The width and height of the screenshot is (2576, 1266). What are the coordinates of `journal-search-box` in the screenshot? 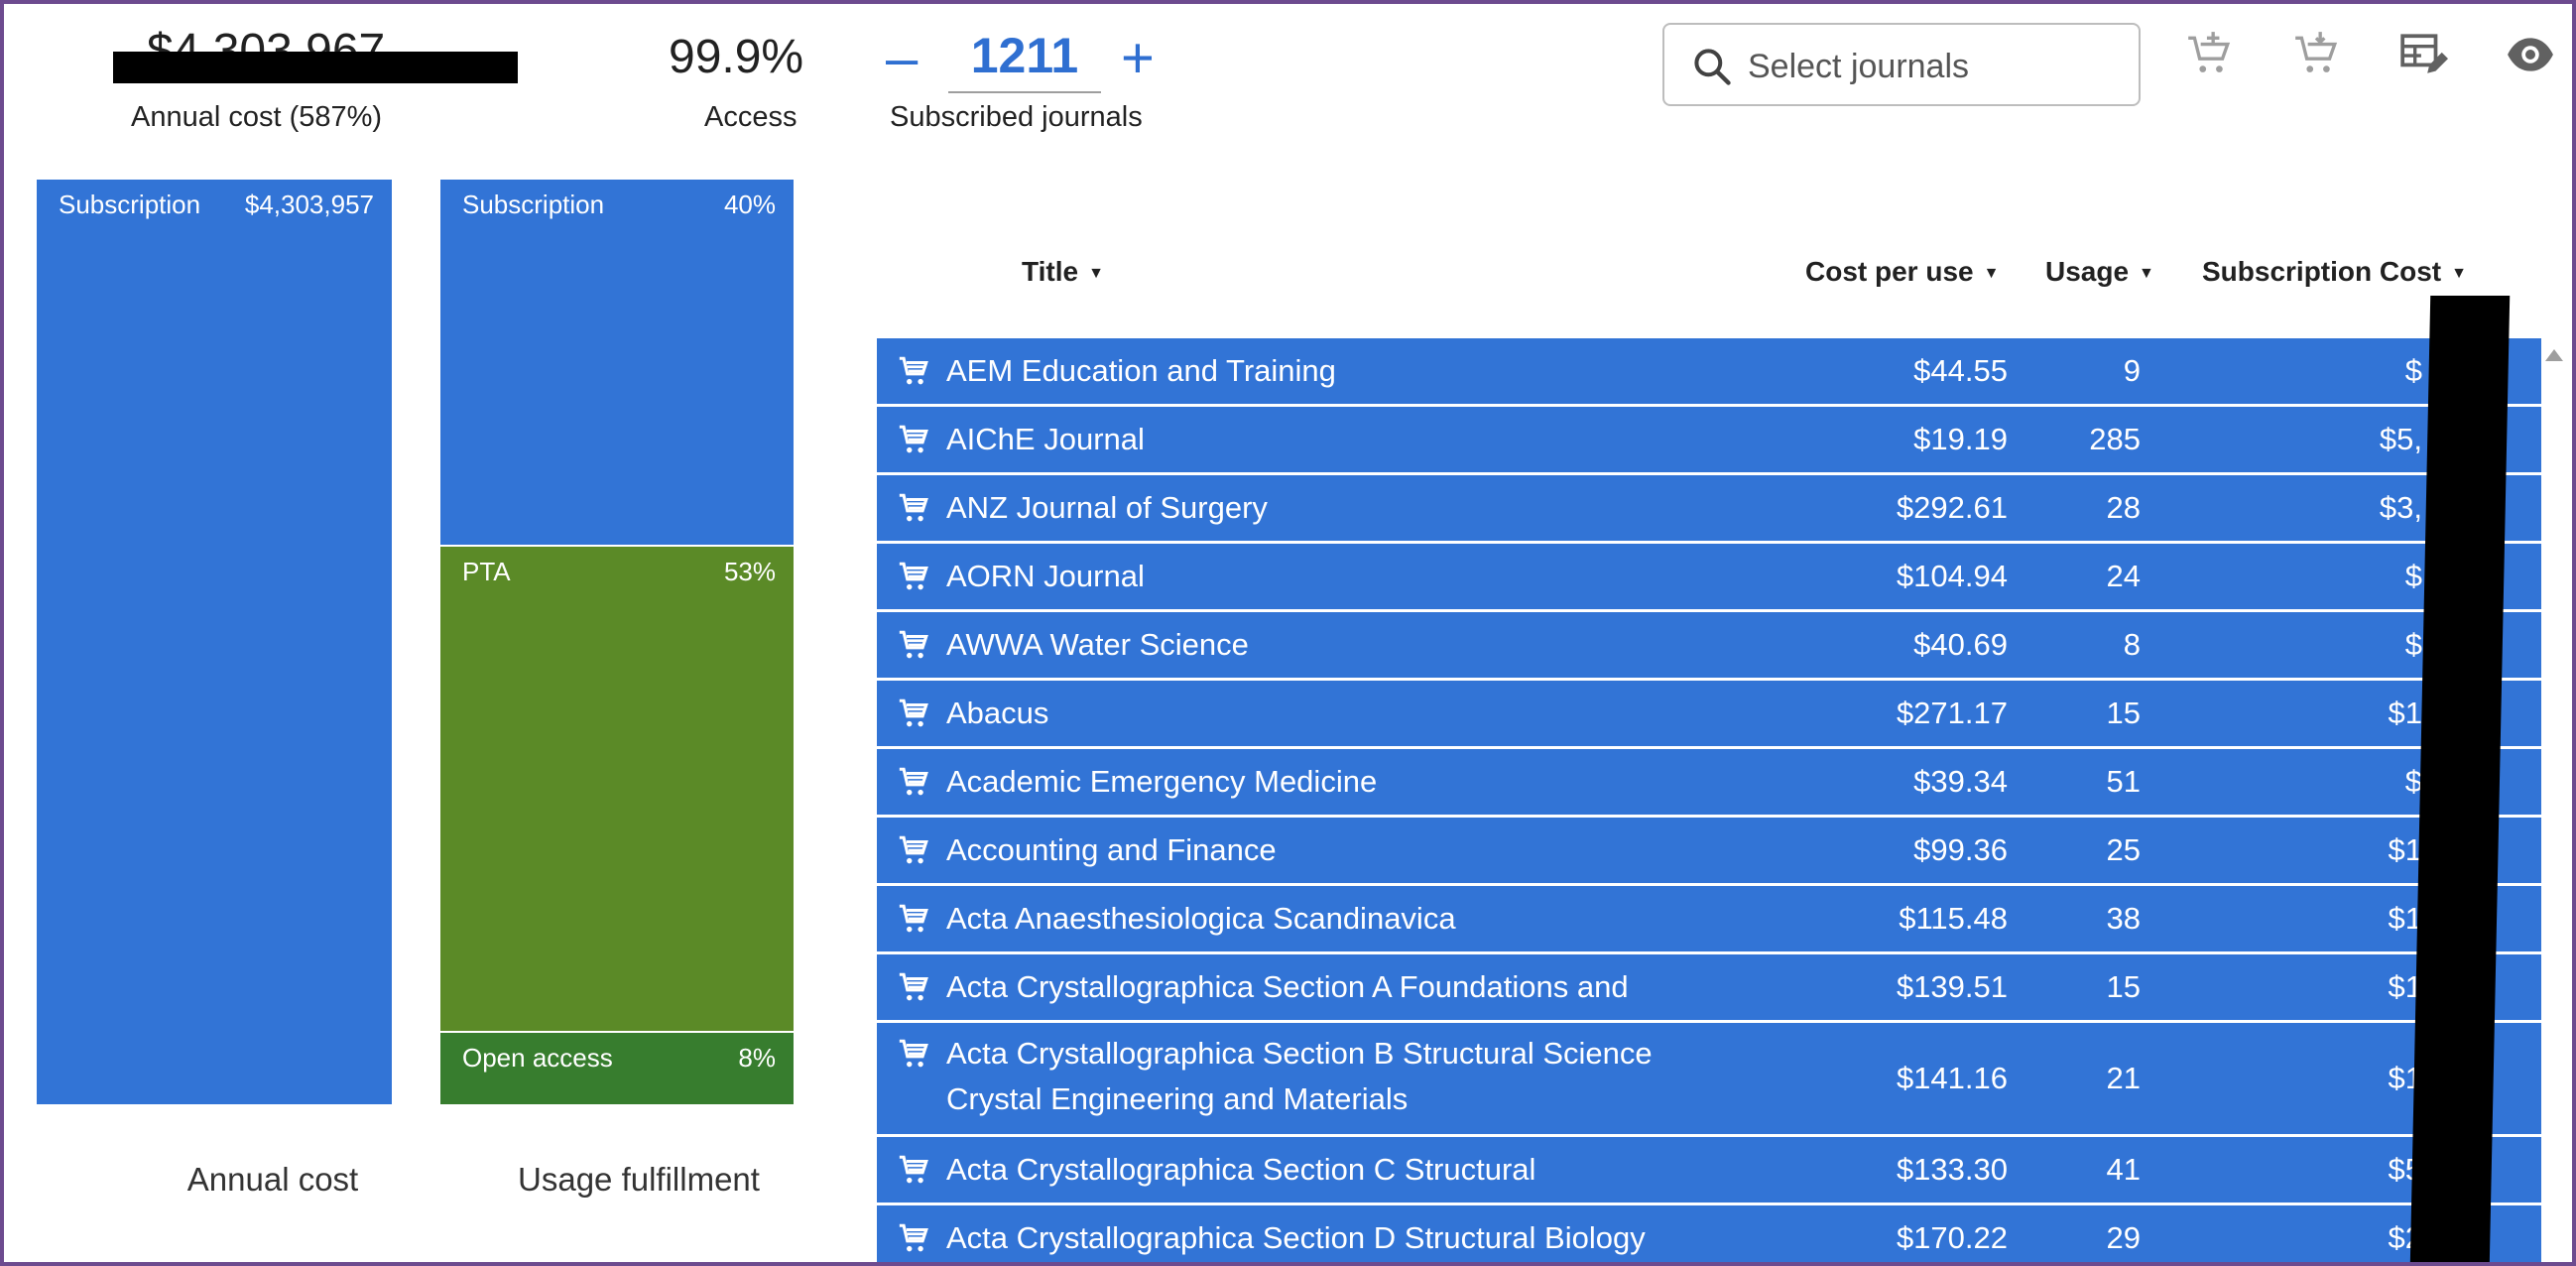 It's located at (1901, 64).